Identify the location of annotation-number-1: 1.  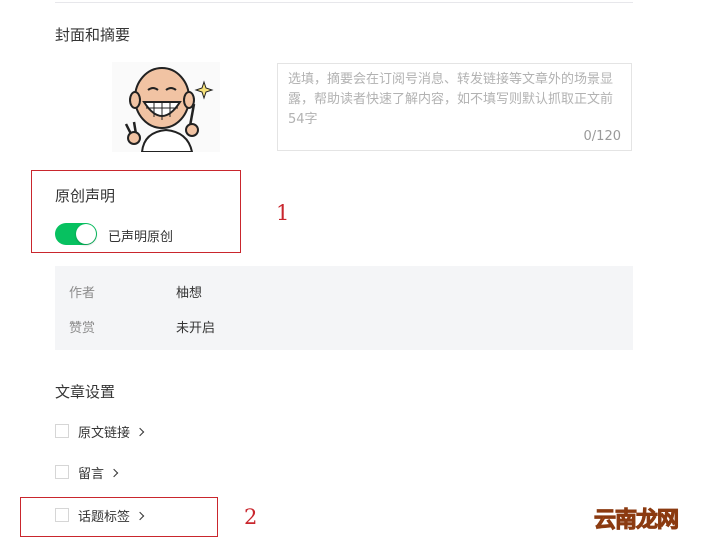
(283, 213).